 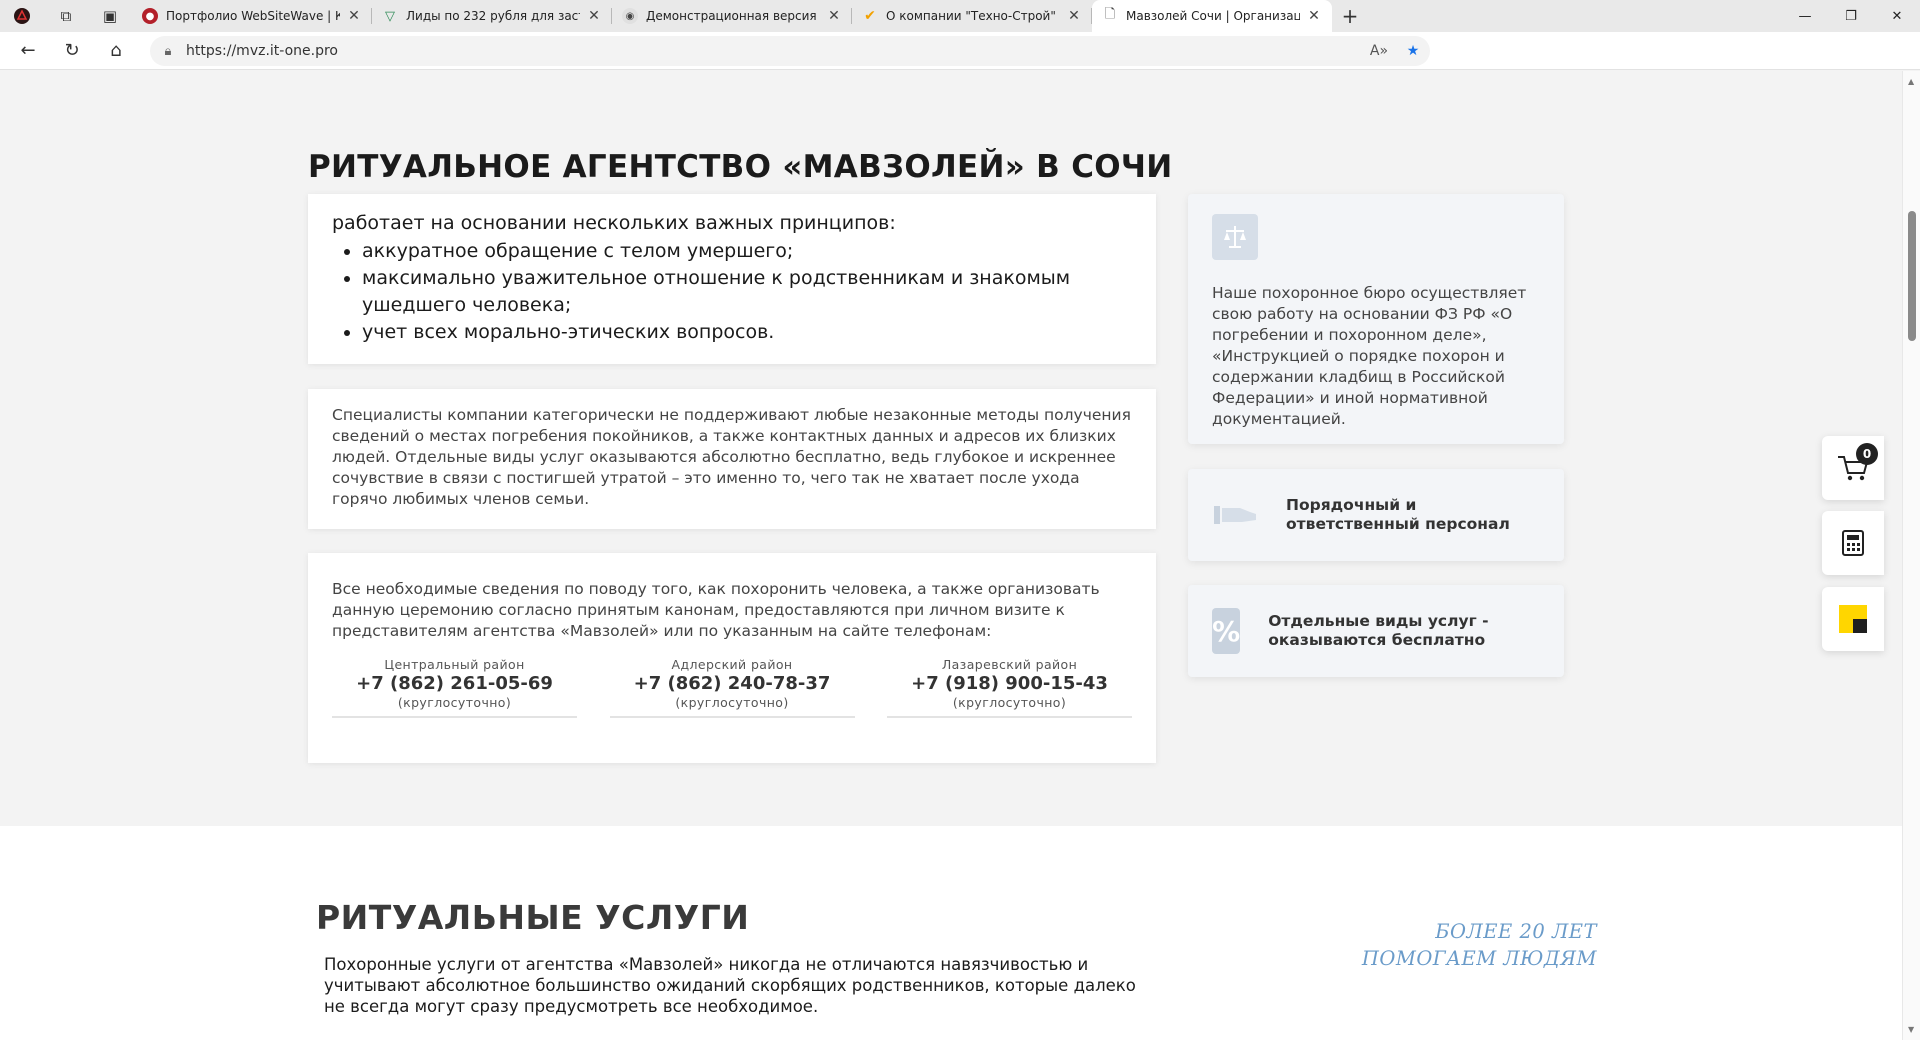 I want to click on calculator-button, so click(x=1853, y=543).